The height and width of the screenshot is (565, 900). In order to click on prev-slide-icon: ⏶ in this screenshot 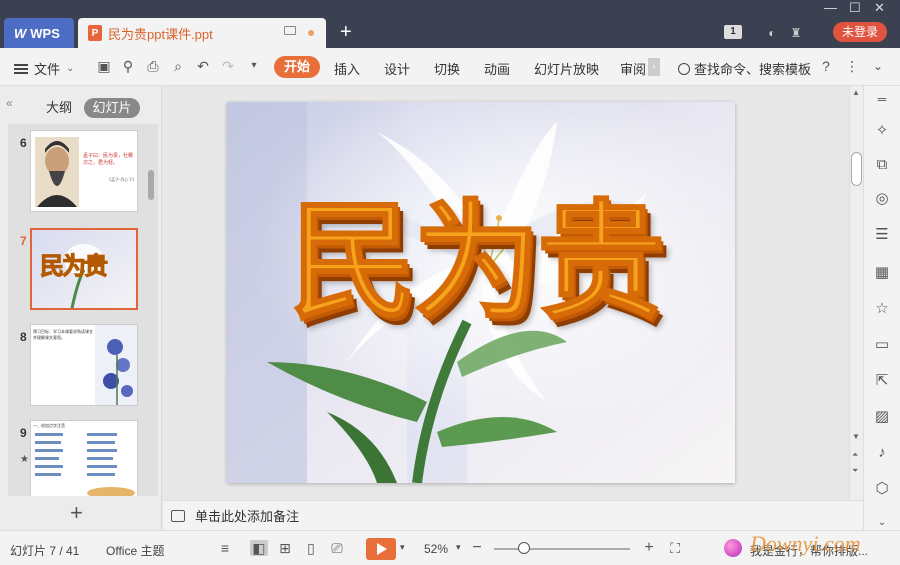, I will do `click(855, 455)`.